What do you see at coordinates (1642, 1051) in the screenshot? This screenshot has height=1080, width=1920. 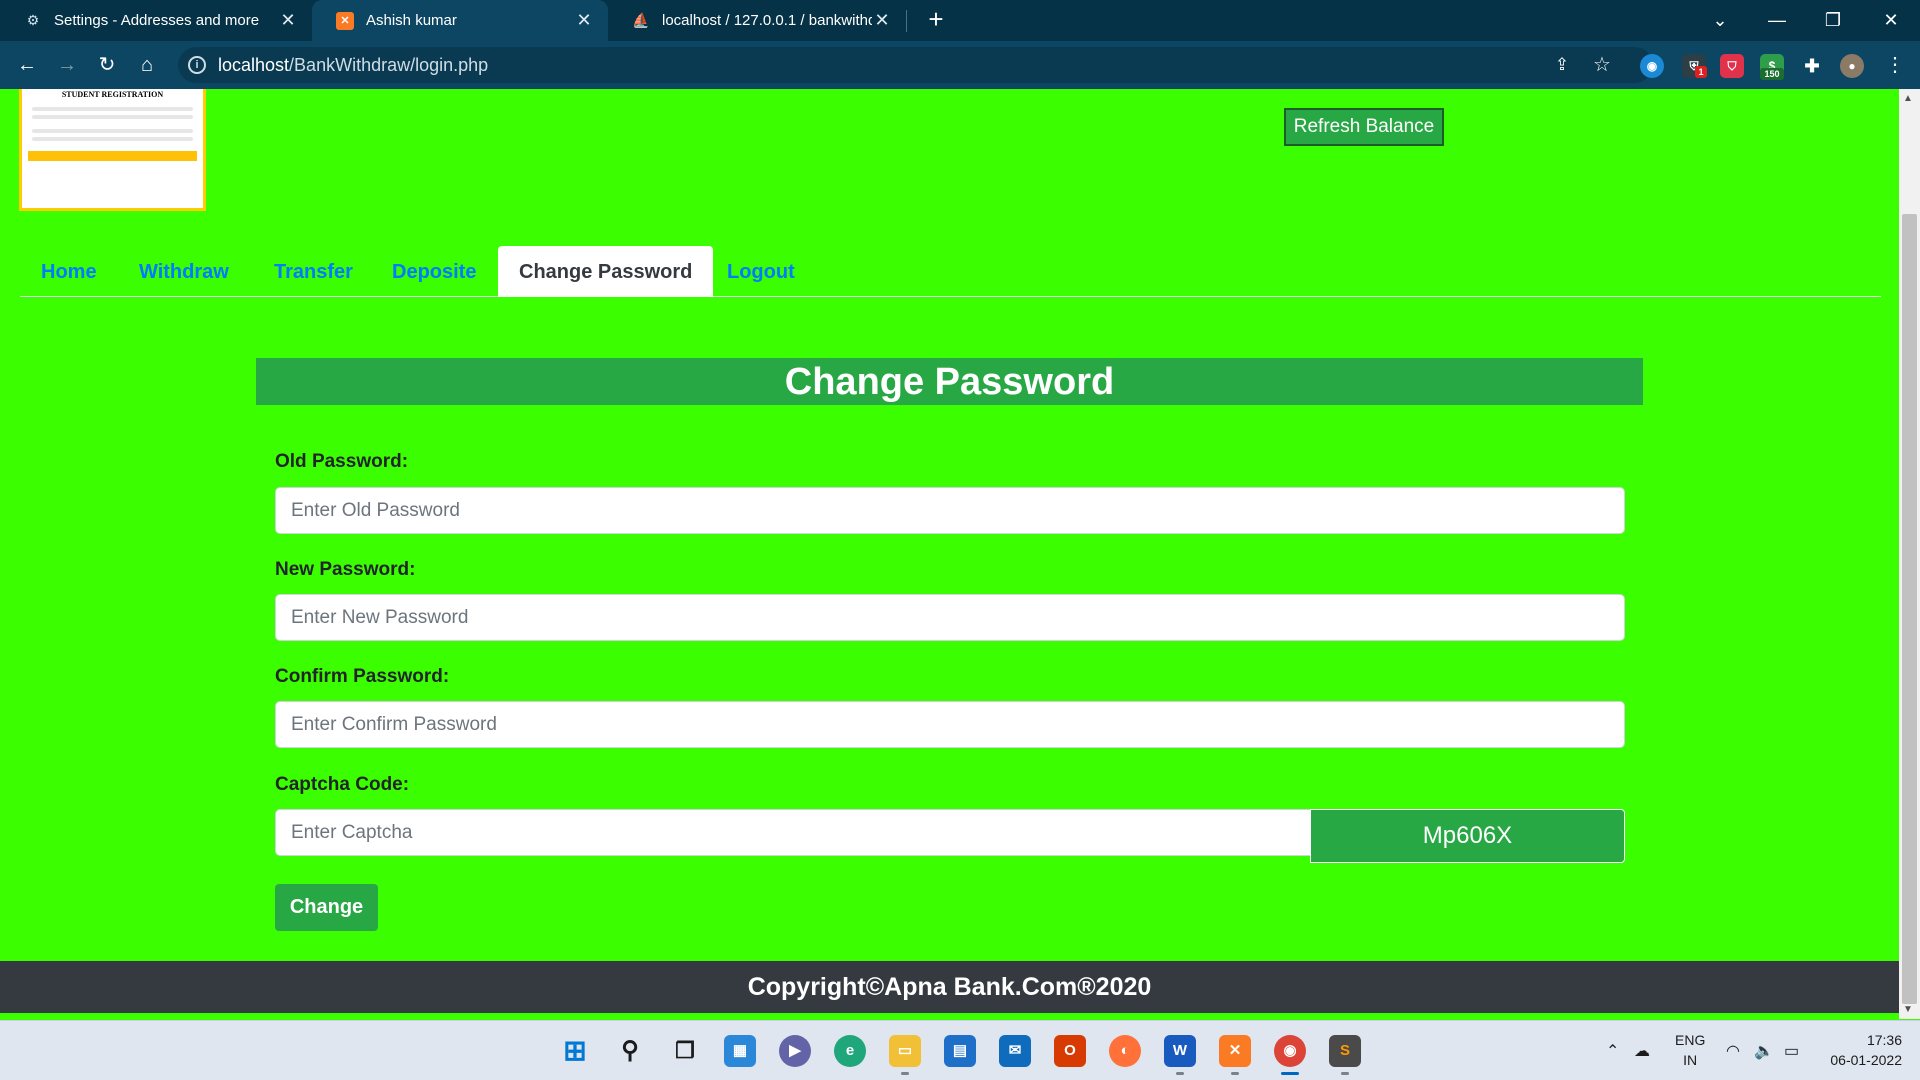 I see `onedrive-icon: ☁` at bounding box center [1642, 1051].